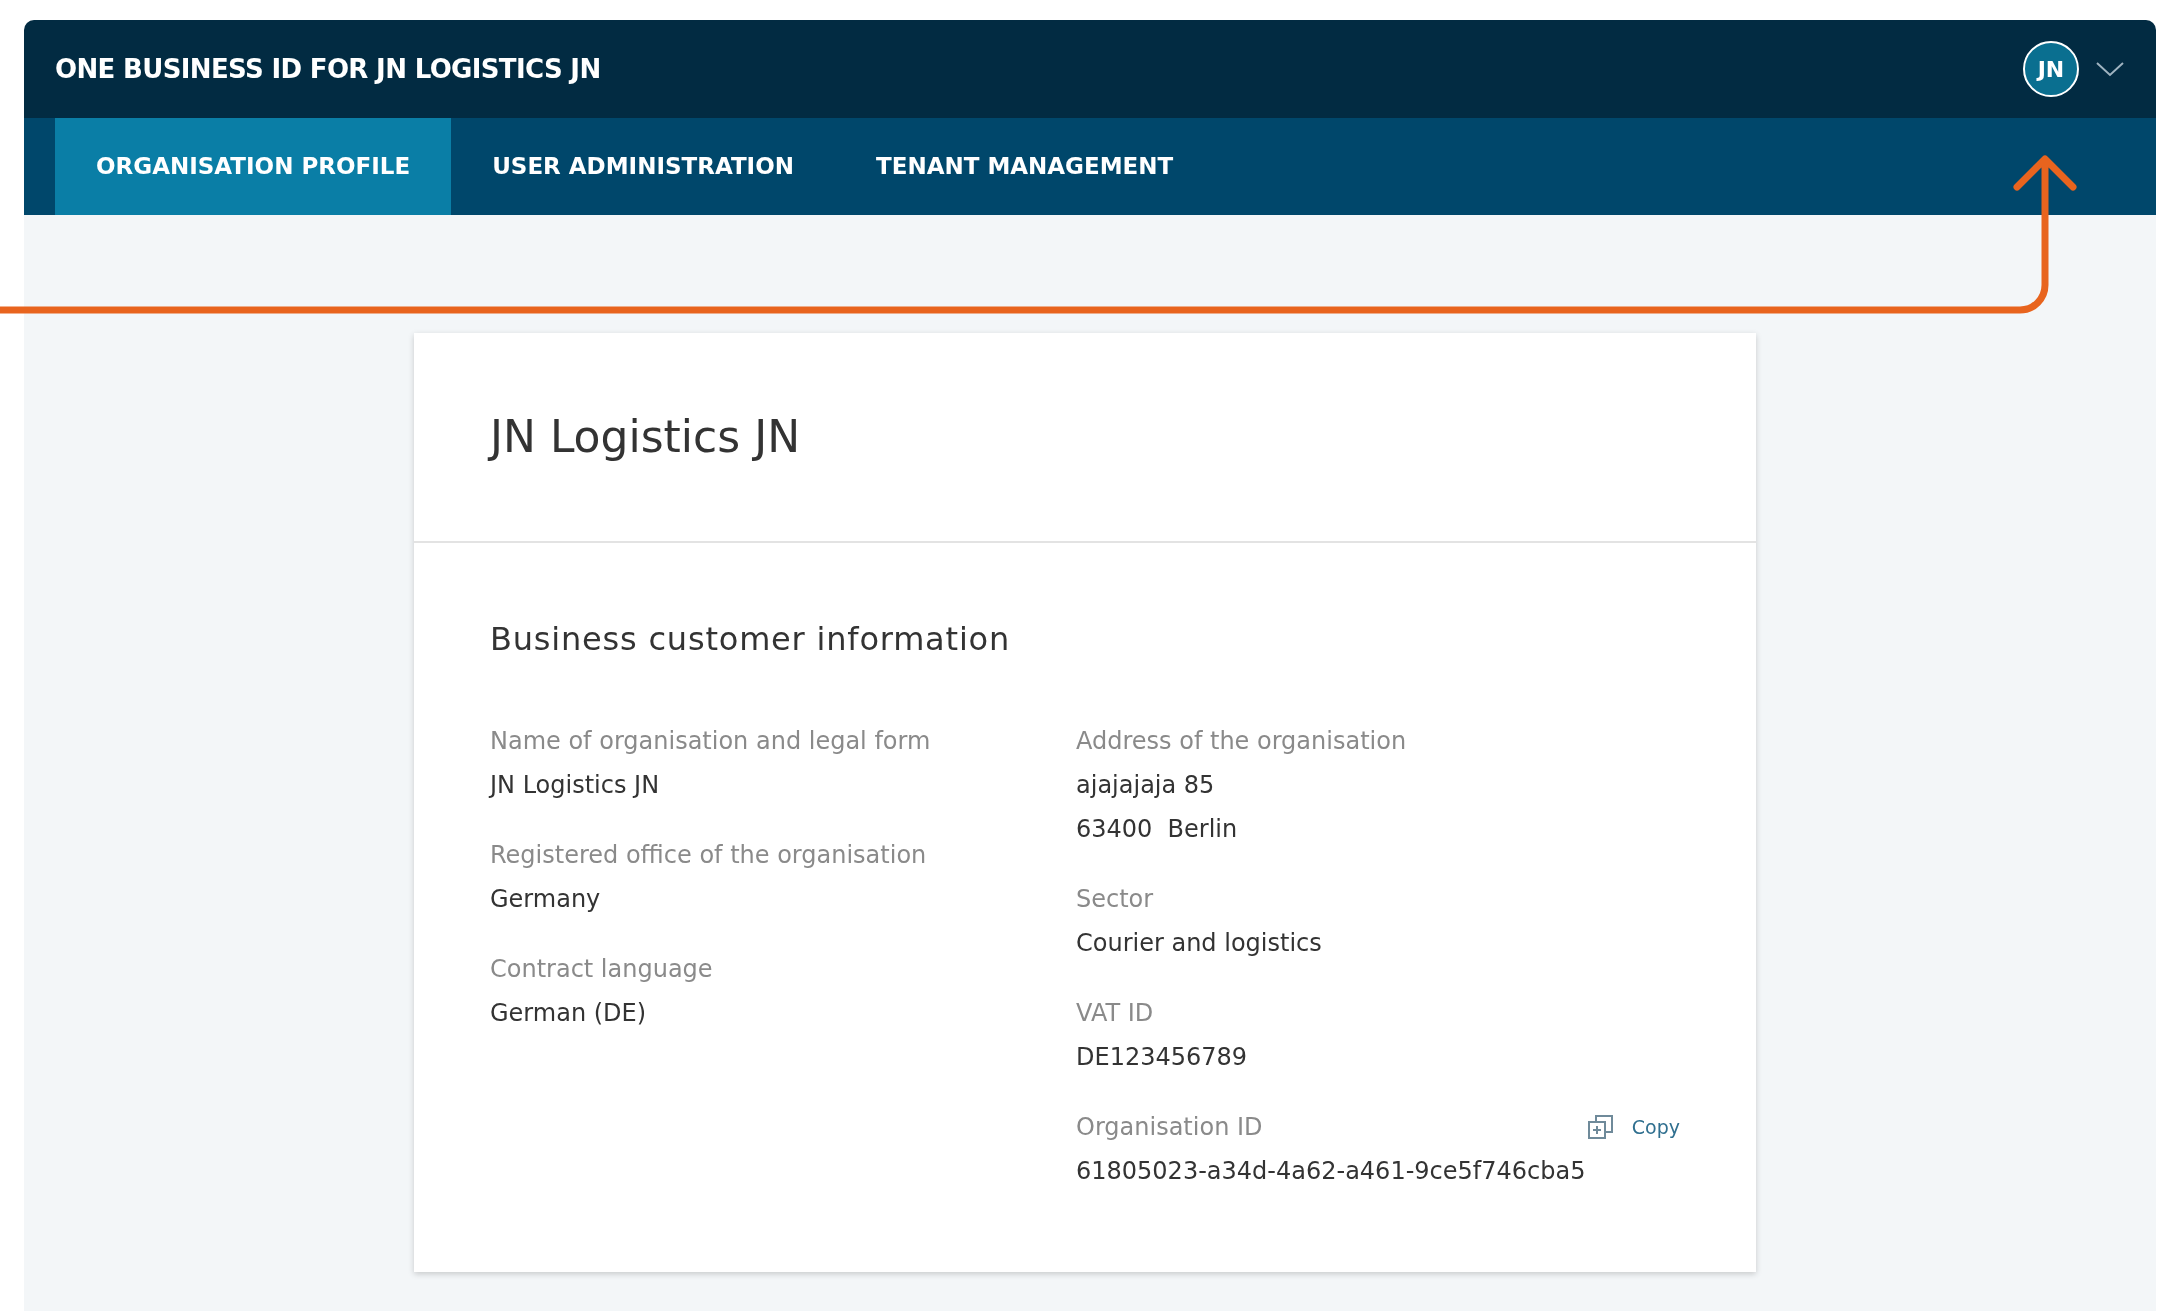  I want to click on nav-tab: ORGANISATION PROFILE, so click(253, 166).